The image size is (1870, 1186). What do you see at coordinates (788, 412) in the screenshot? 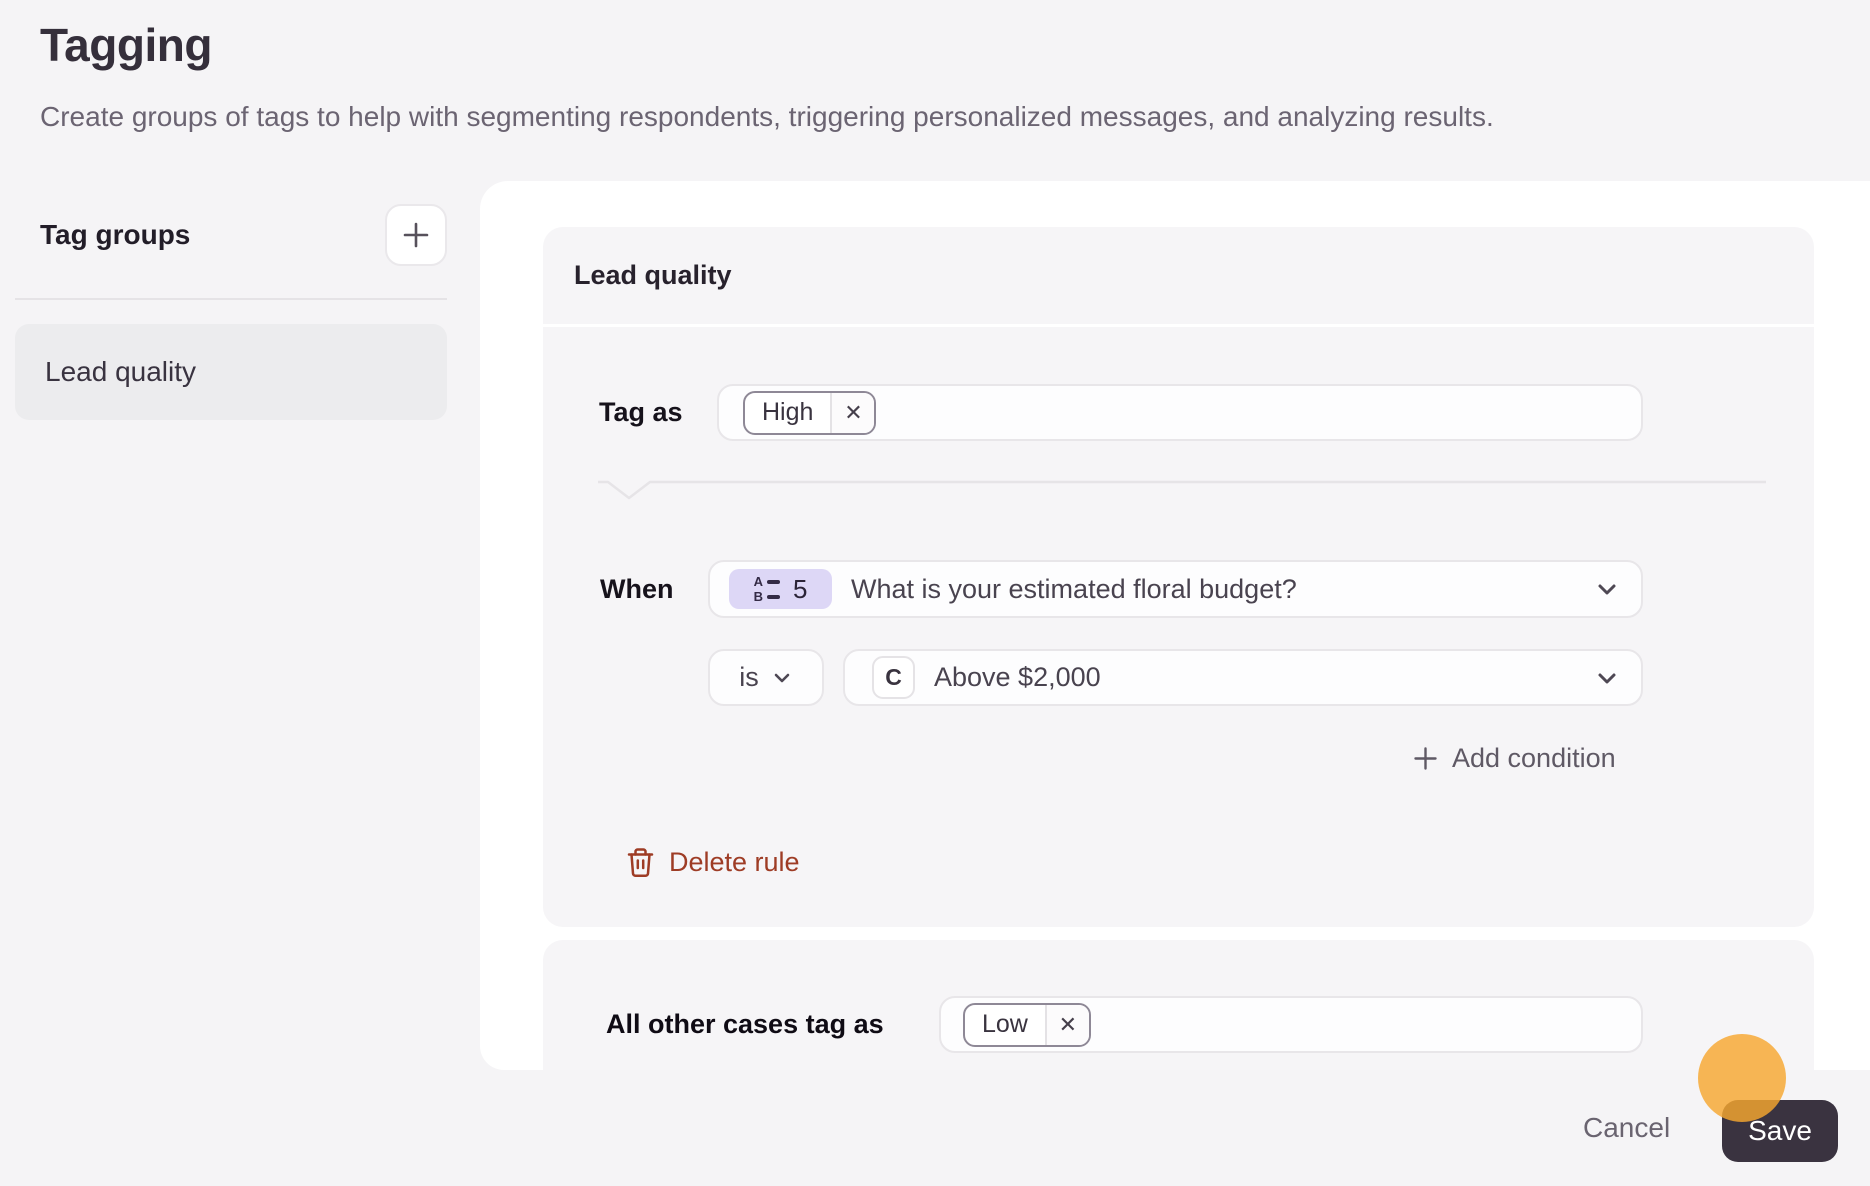
I see `tag-chip-label: High` at bounding box center [788, 412].